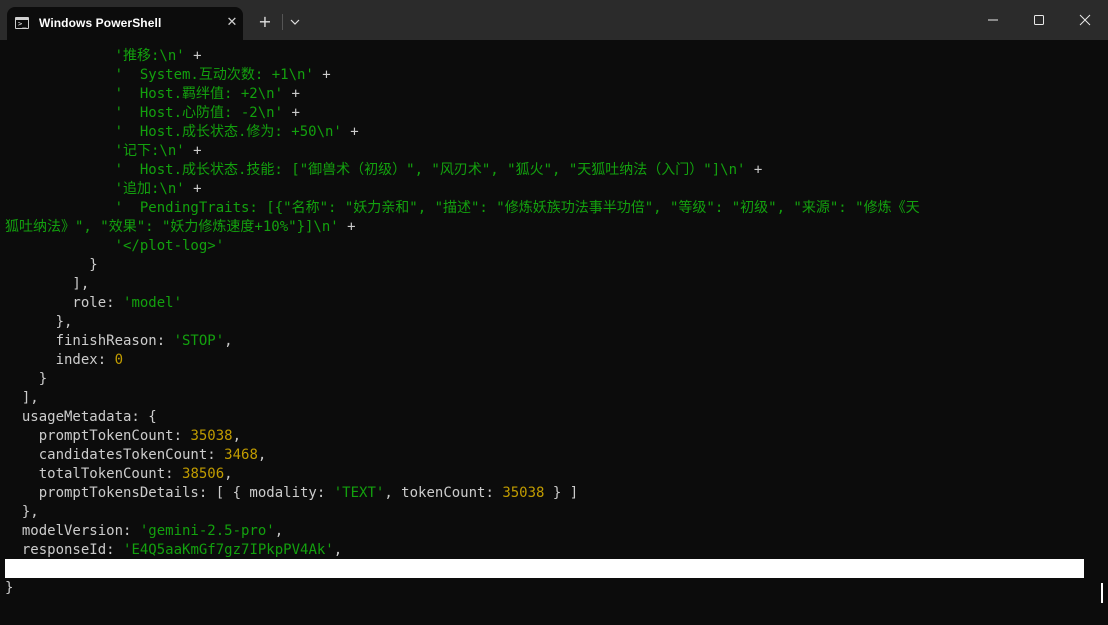 This screenshot has height=625, width=1108. What do you see at coordinates (144, 113) in the screenshot?
I see `string-token: ' Host.心防值: -2\n'` at bounding box center [144, 113].